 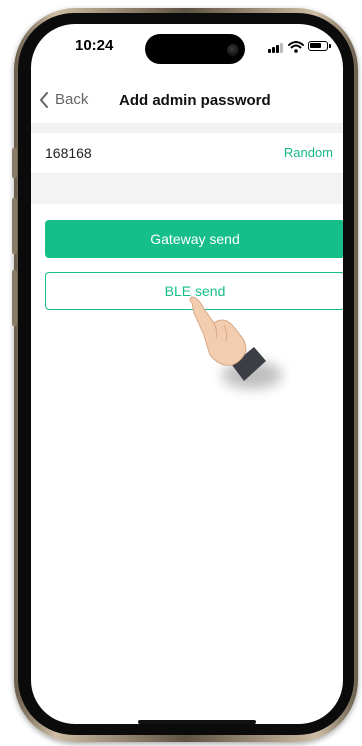 I want to click on chevron-left-icon, so click(x=44, y=99).